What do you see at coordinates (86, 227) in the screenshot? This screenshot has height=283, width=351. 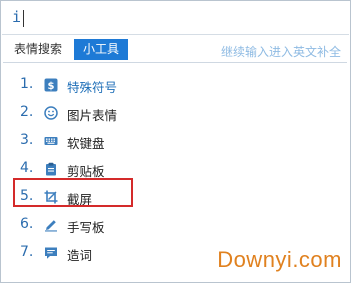 I see `item-label: 手写板` at bounding box center [86, 227].